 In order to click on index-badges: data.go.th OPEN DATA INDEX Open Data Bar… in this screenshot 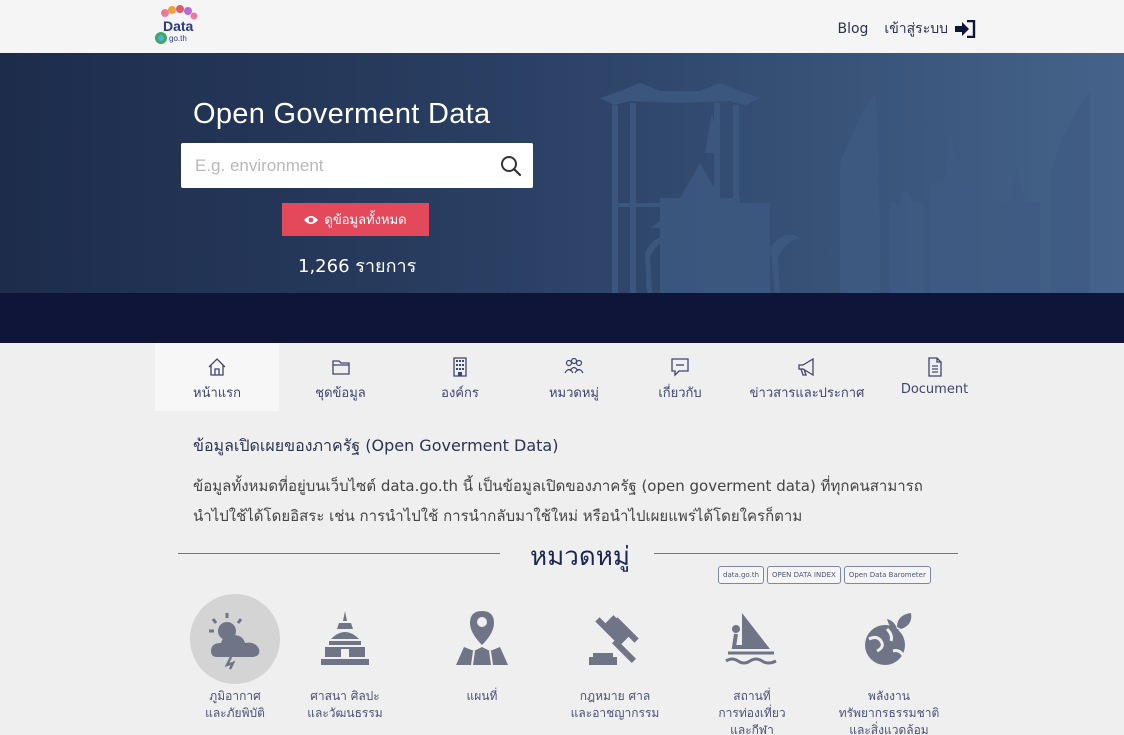, I will do `click(824, 575)`.